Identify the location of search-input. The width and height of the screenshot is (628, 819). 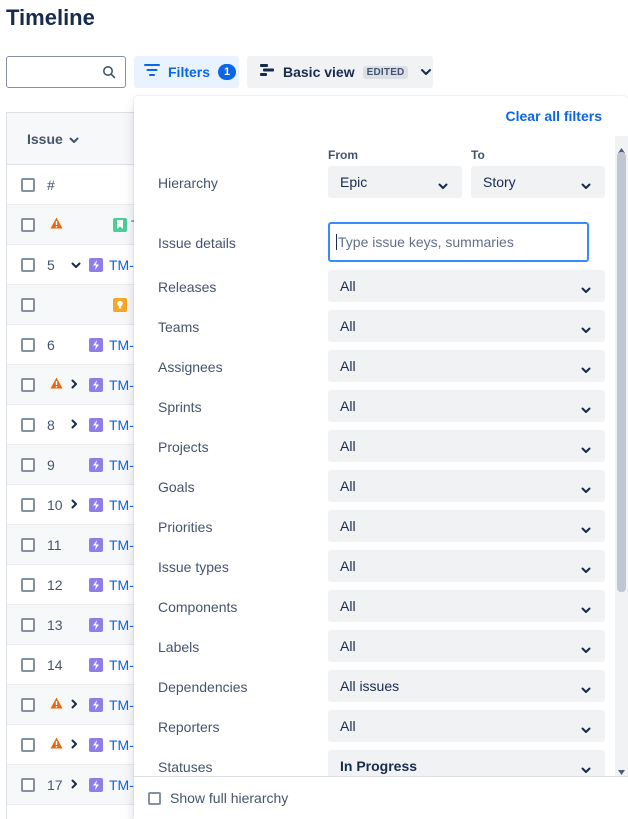
(66, 72).